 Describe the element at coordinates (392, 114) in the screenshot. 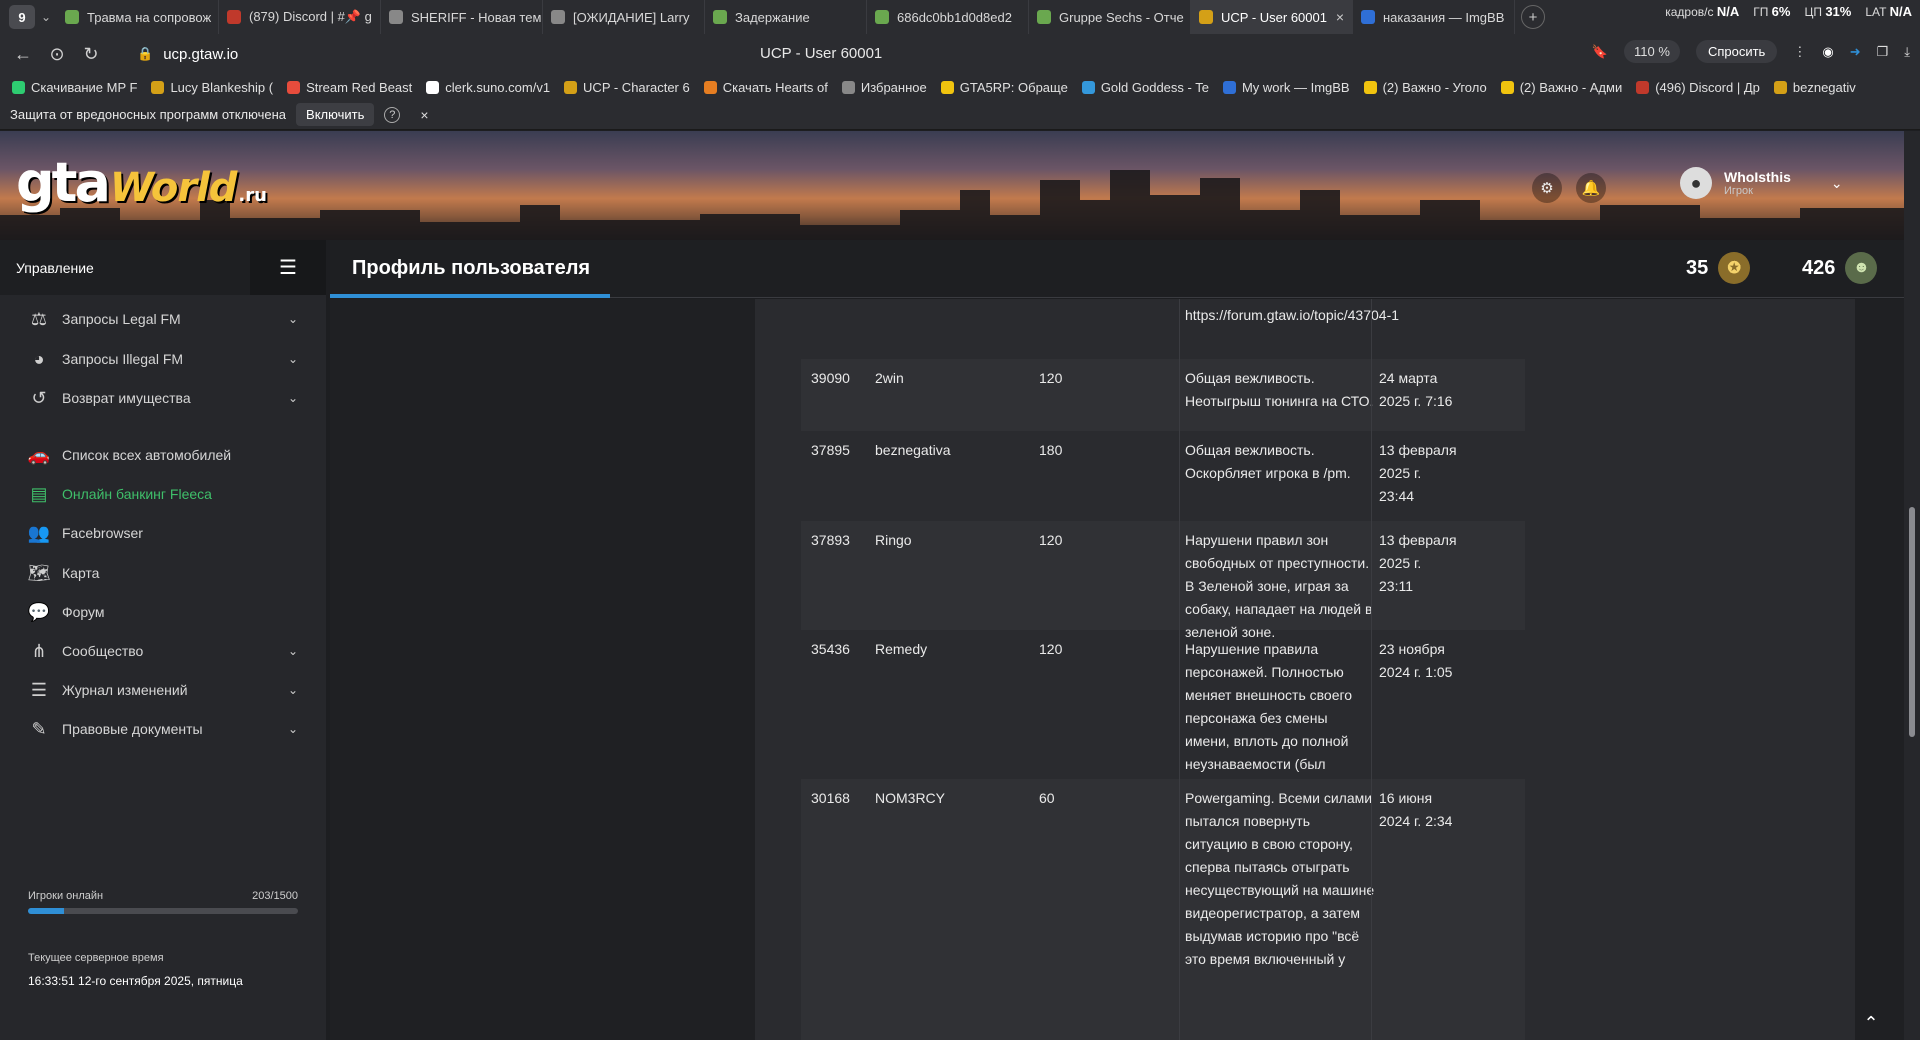

I see `help-icon: ?` at that location.